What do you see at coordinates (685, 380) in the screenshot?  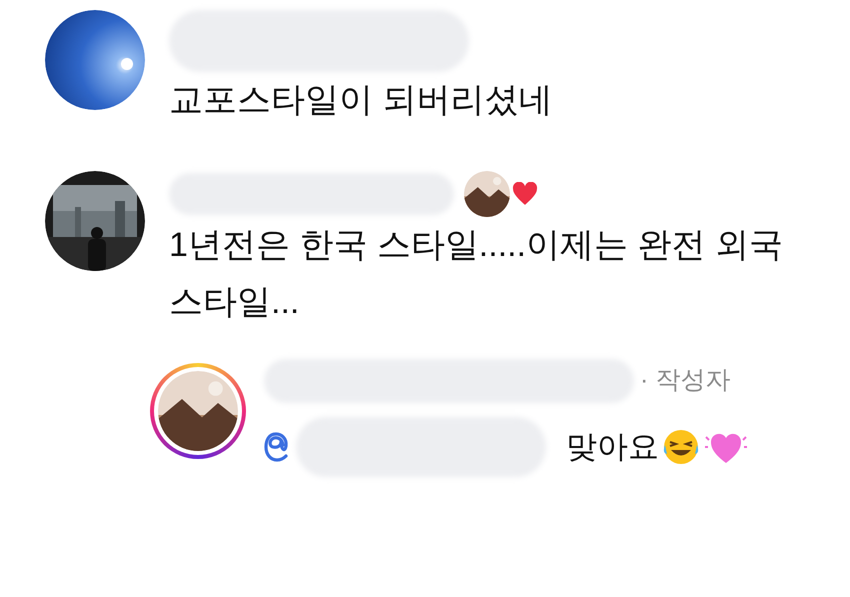 I see `author-label: · 작성자` at bounding box center [685, 380].